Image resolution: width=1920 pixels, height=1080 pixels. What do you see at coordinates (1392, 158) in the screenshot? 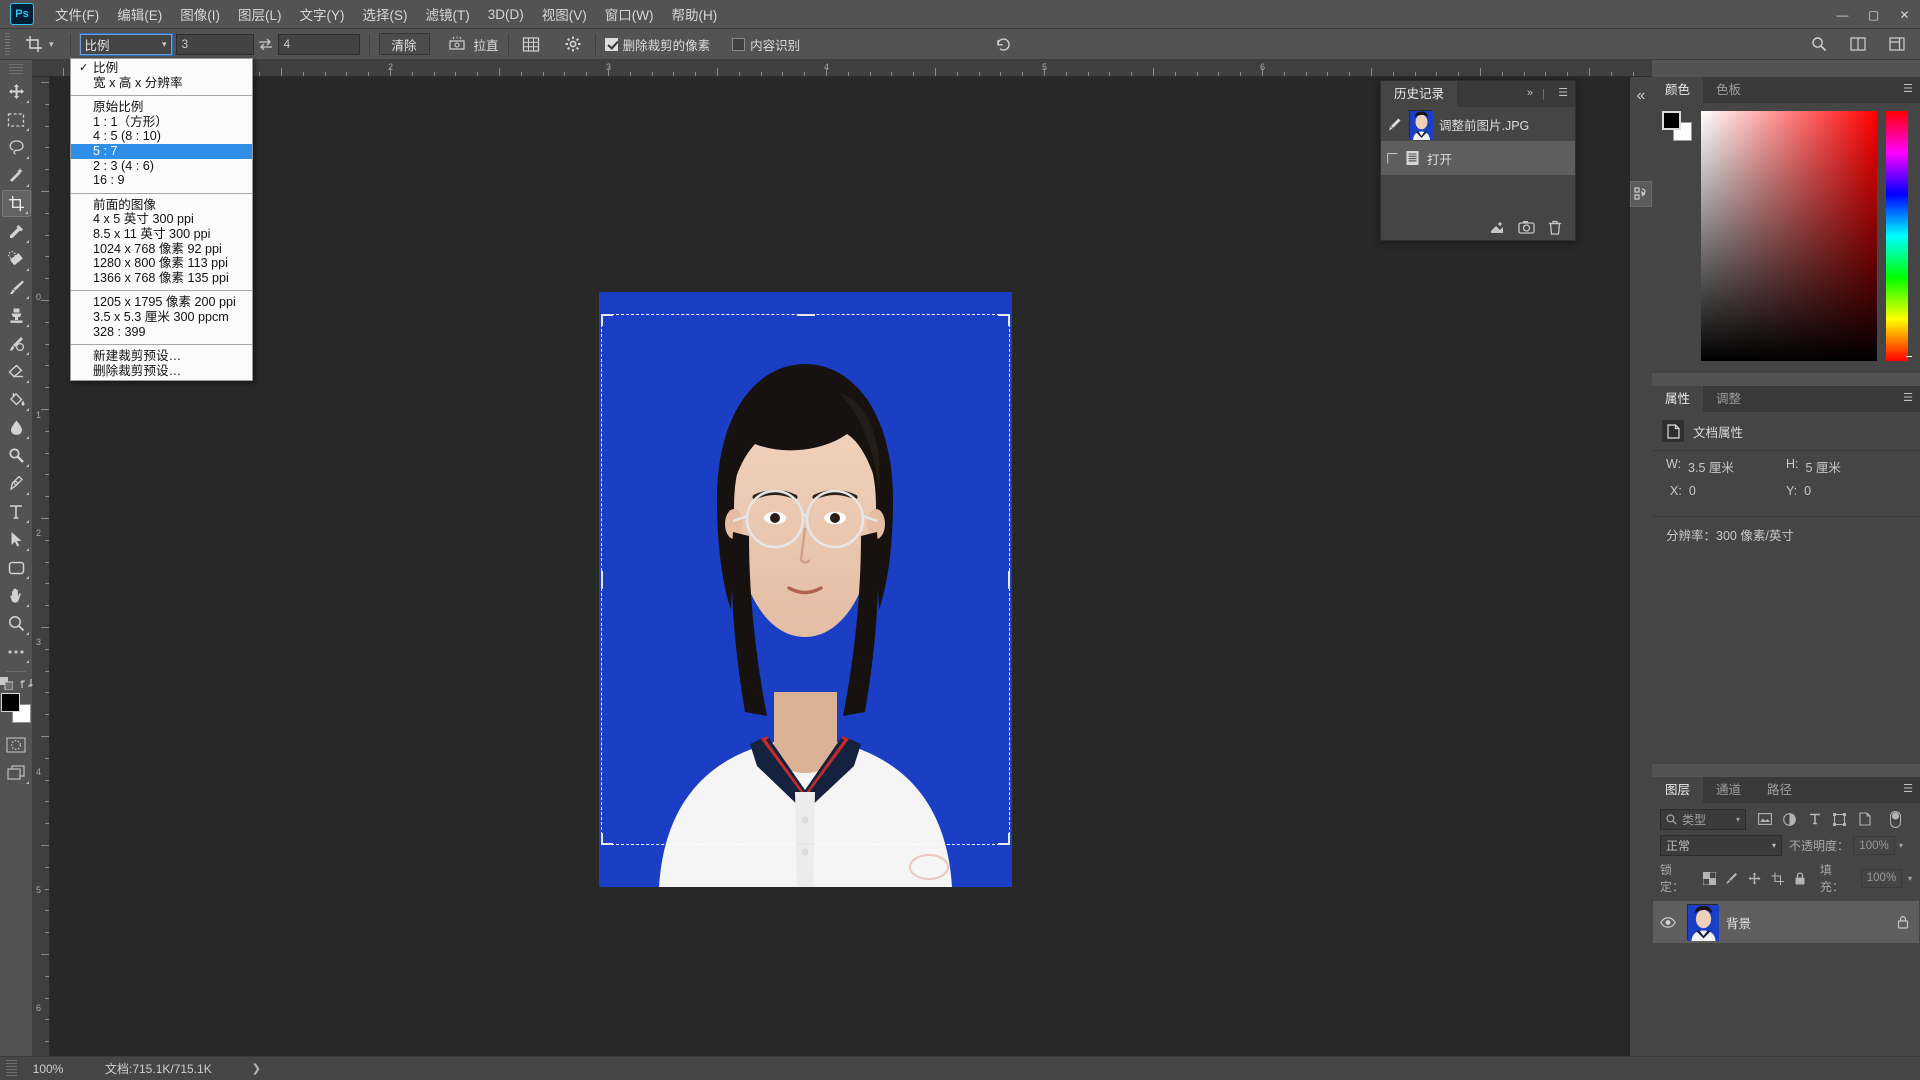
I see `history-state-checkbox` at bounding box center [1392, 158].